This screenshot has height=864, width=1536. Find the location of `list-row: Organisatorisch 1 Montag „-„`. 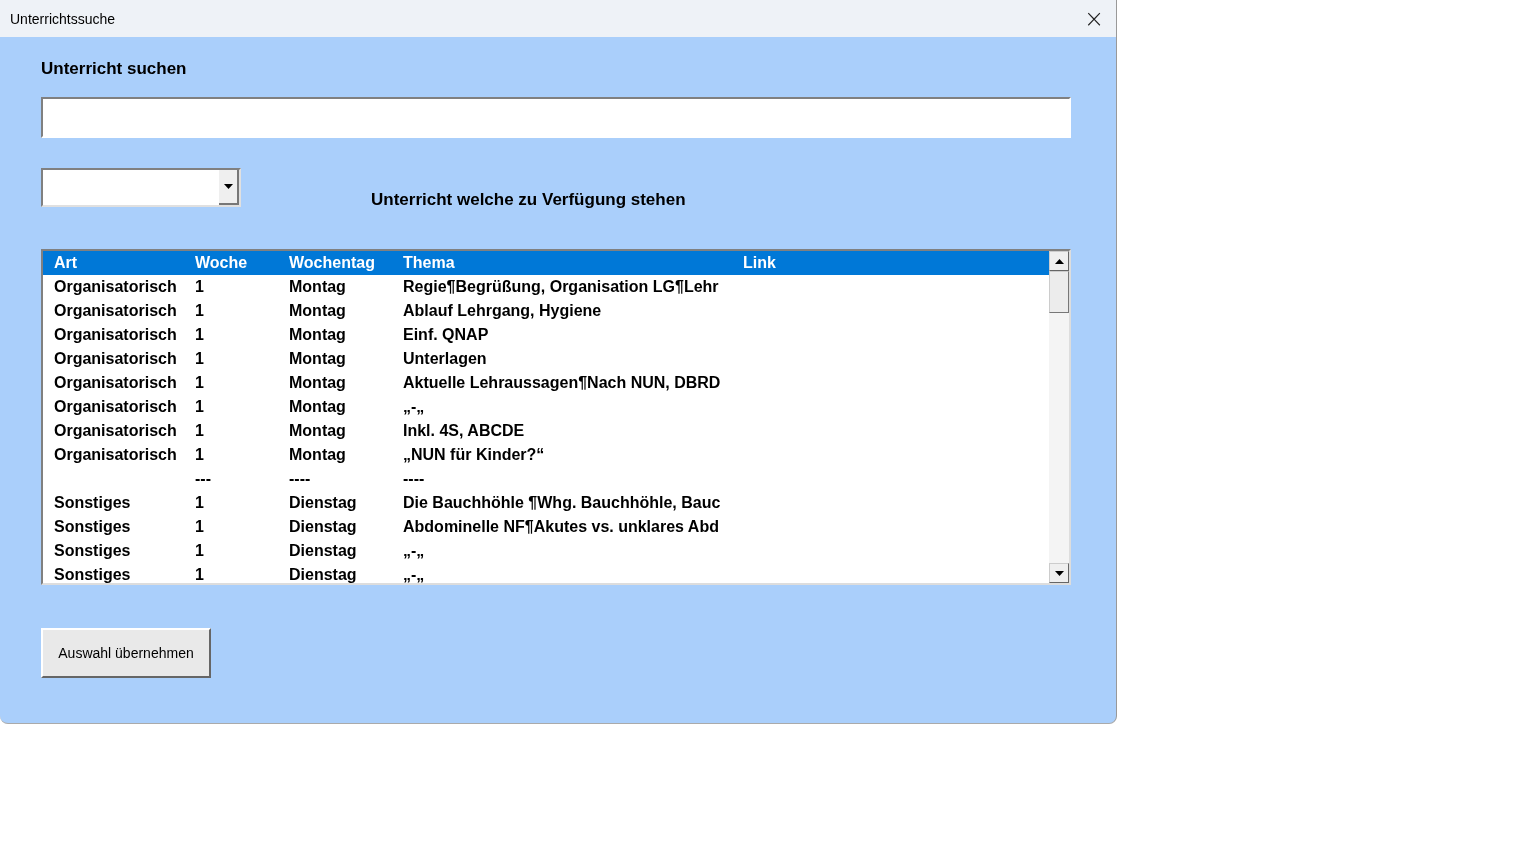

list-row: Organisatorisch 1 Montag „-„ is located at coordinates (546, 407).